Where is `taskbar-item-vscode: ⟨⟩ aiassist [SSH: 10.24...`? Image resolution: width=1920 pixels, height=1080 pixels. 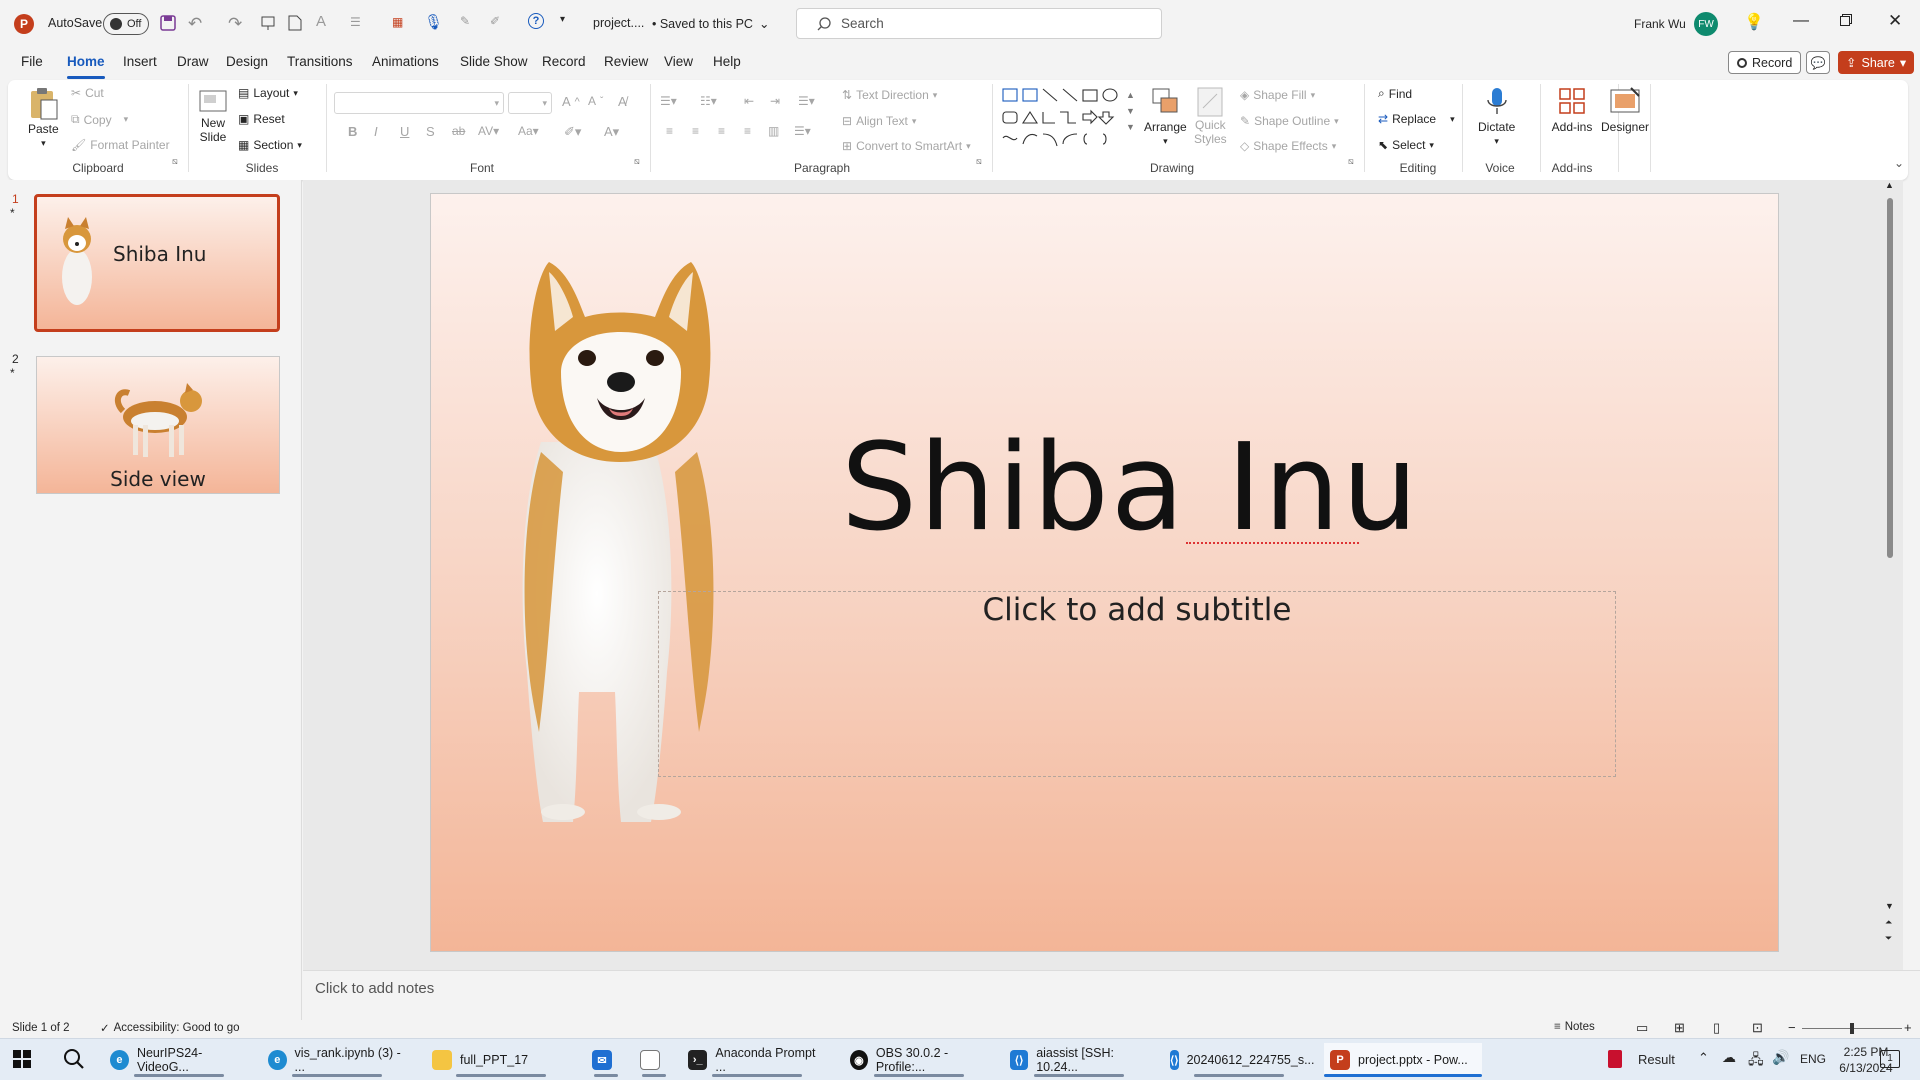
taskbar-item-vscode: ⟨⟩ aiassist [SSH: 10.24... is located at coordinates (1079, 1060).